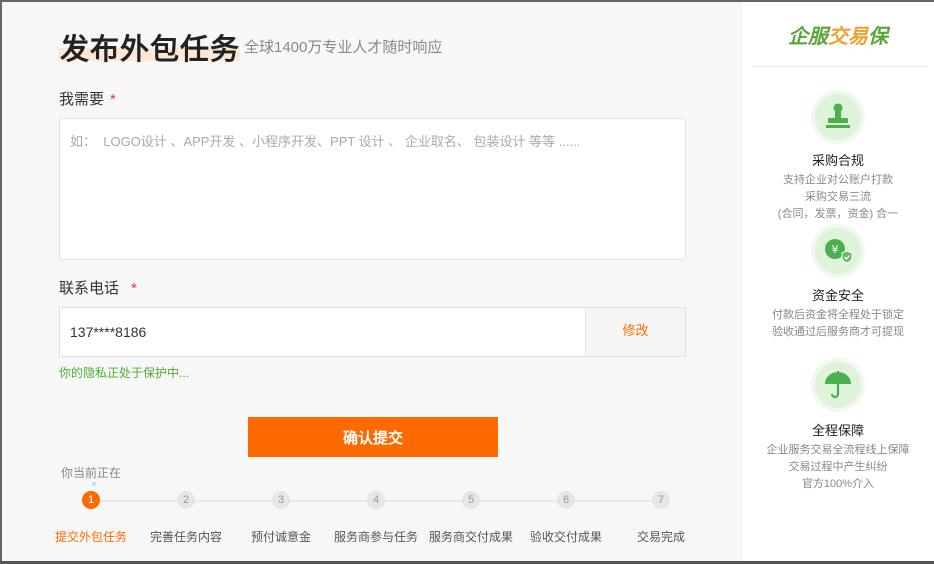  What do you see at coordinates (566, 500) in the screenshot?
I see `step-indicator-6: 6` at bounding box center [566, 500].